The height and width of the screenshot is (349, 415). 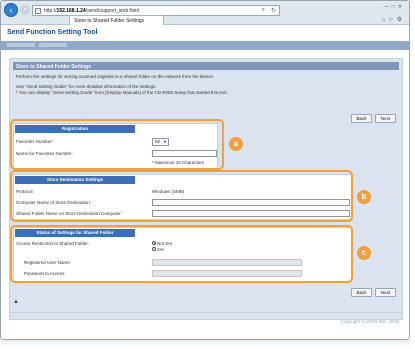 I want to click on search-icon: ⌕, so click(x=263, y=10).